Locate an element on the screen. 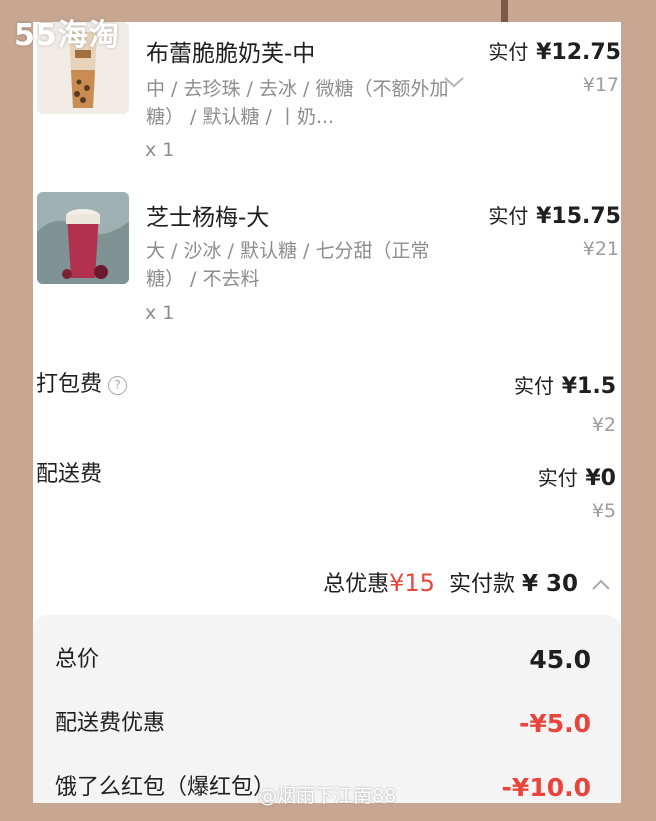  paid-total-label: 实付款 is located at coordinates (481, 584).